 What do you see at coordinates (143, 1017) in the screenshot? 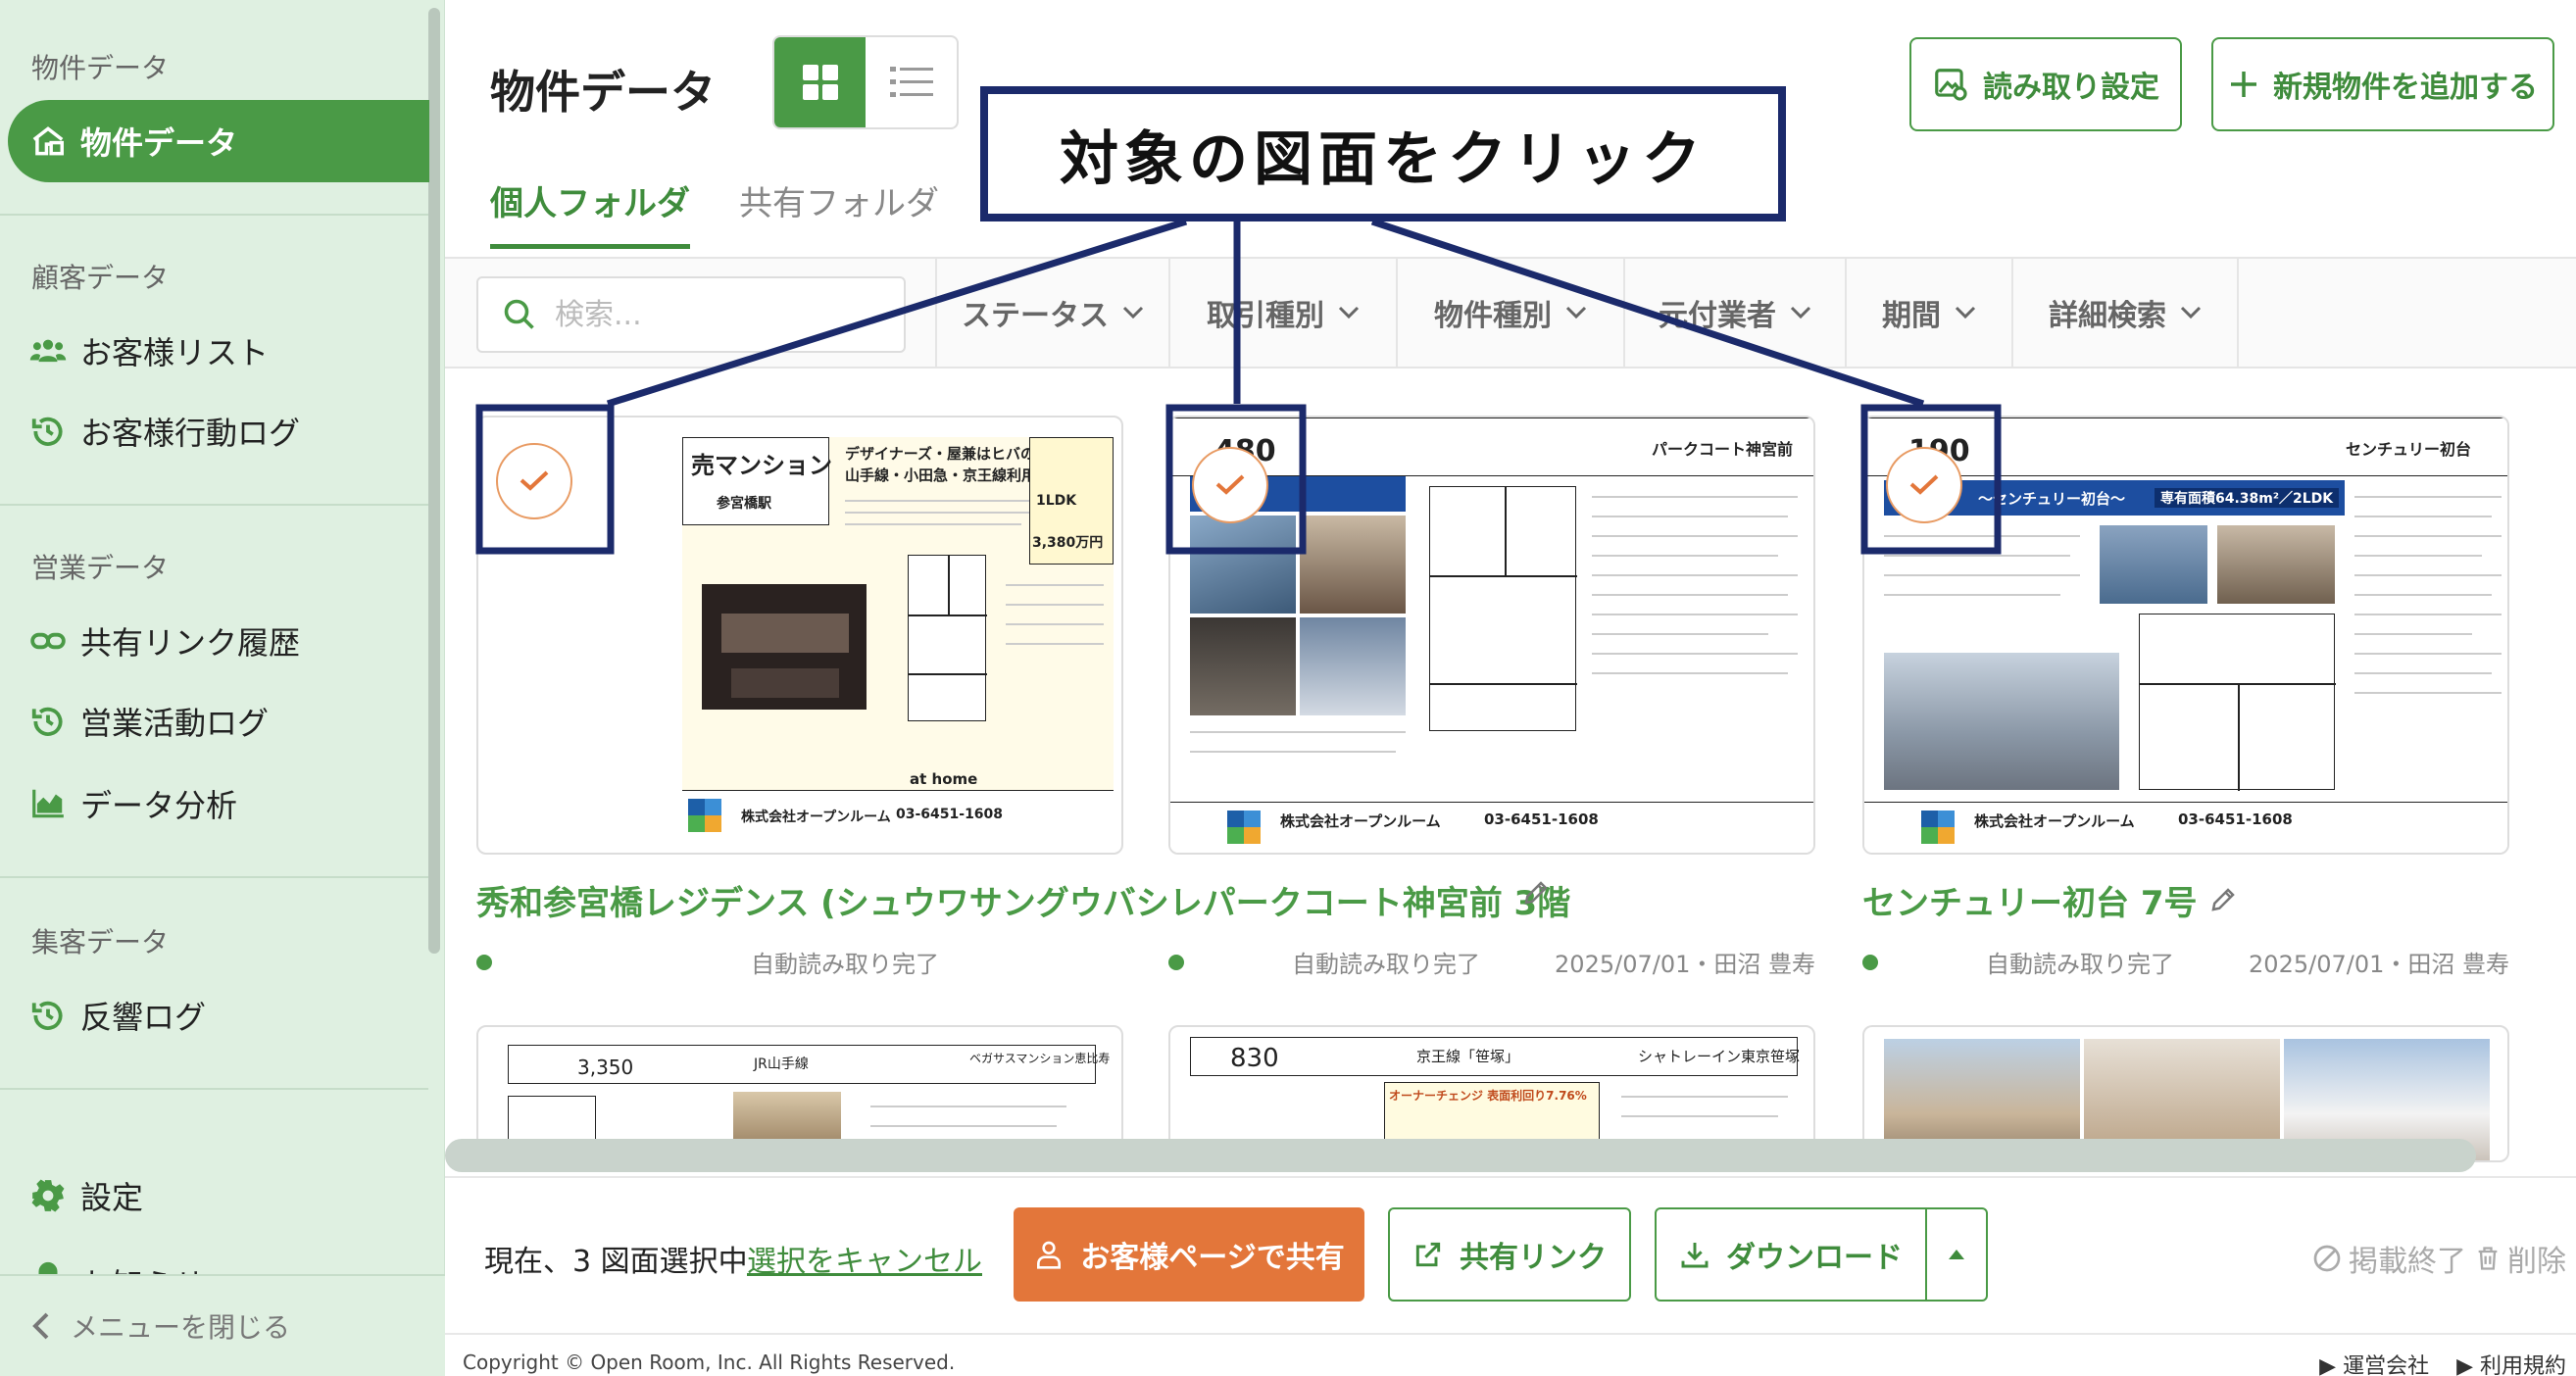
I see `sidebar-item-label: 反響ログ` at bounding box center [143, 1017].